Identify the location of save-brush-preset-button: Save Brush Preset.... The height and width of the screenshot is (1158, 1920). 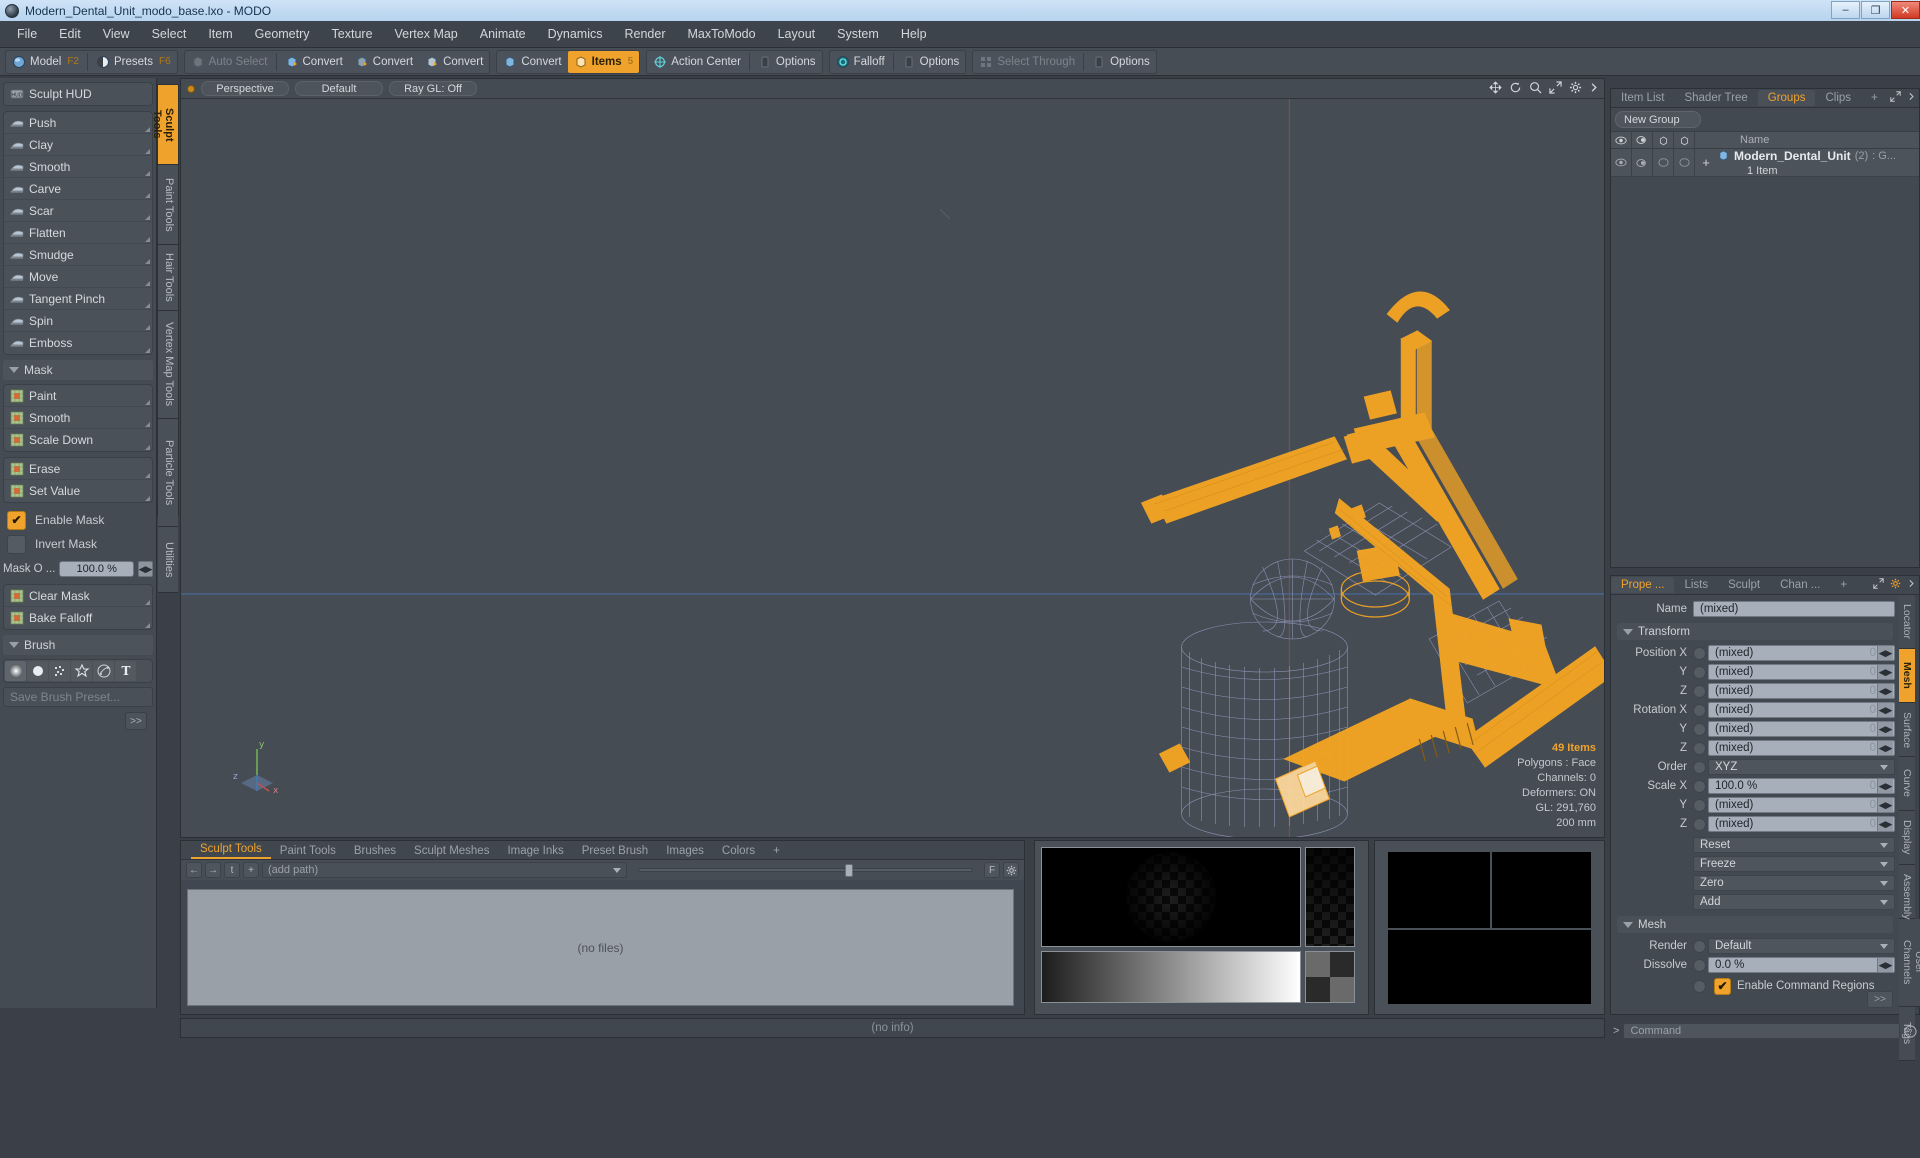
(78, 697).